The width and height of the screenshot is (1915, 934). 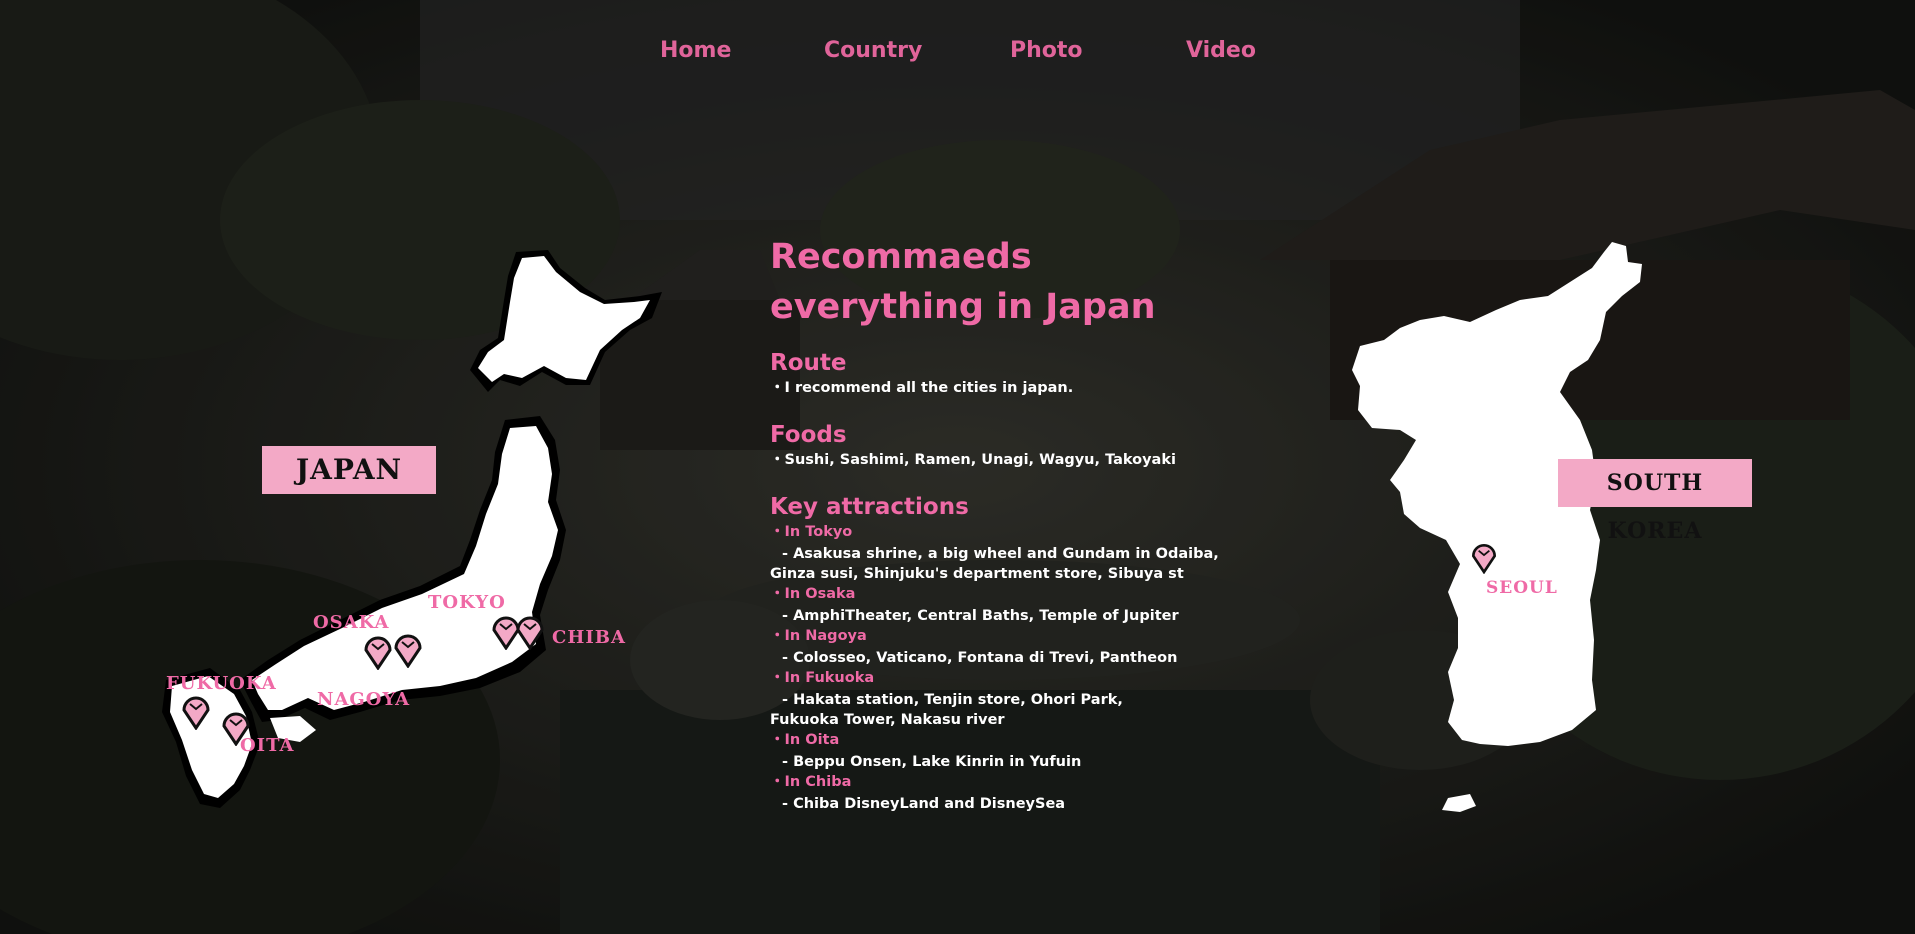 What do you see at coordinates (1497, 527) in the screenshot?
I see `korea-map` at bounding box center [1497, 527].